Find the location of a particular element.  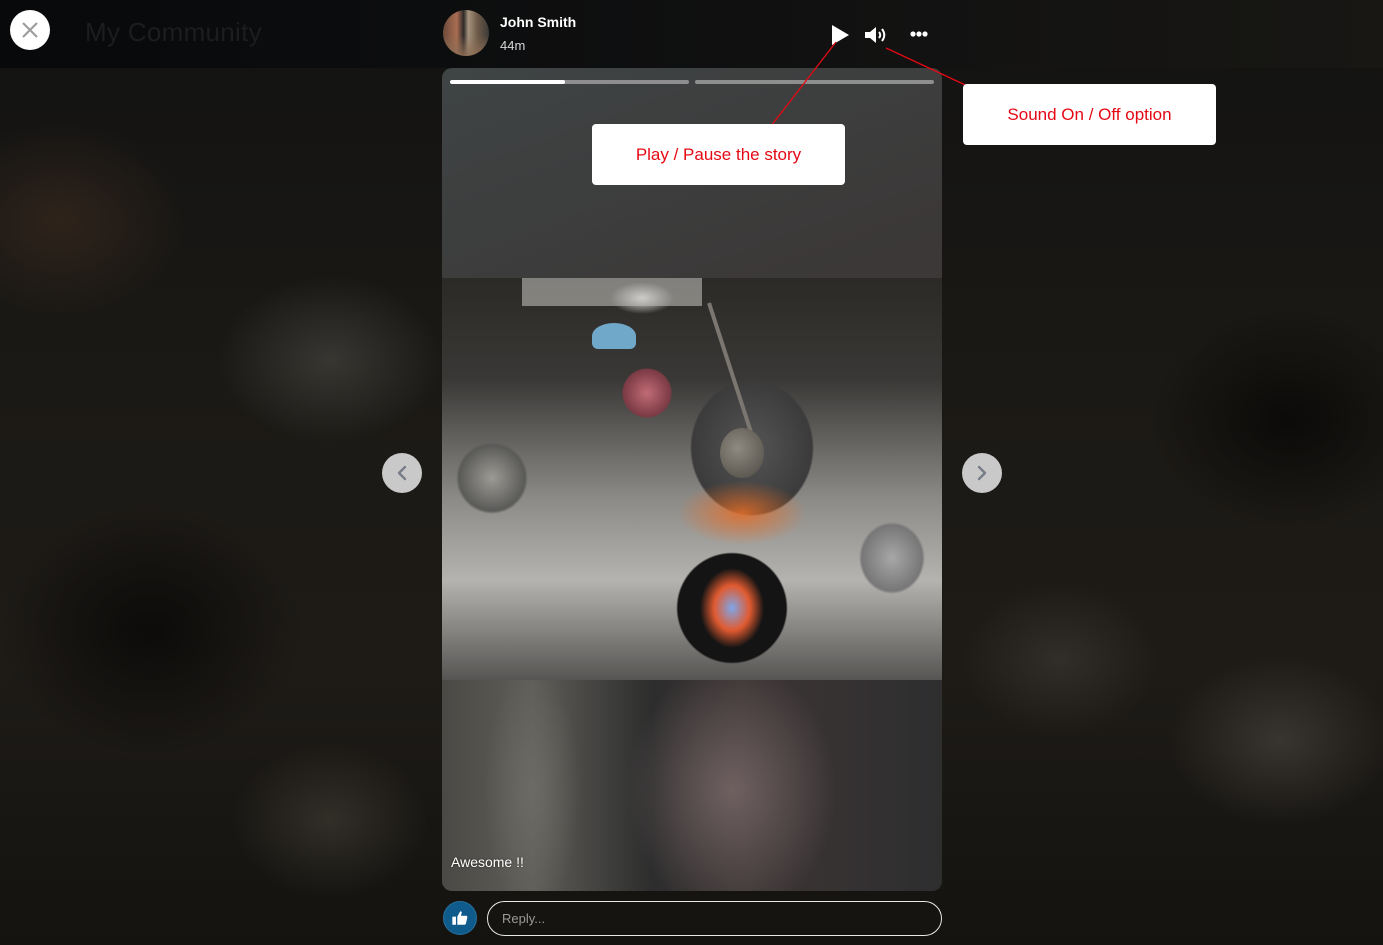

sound-annotation: Sound On / Off option is located at coordinates (1089, 114).